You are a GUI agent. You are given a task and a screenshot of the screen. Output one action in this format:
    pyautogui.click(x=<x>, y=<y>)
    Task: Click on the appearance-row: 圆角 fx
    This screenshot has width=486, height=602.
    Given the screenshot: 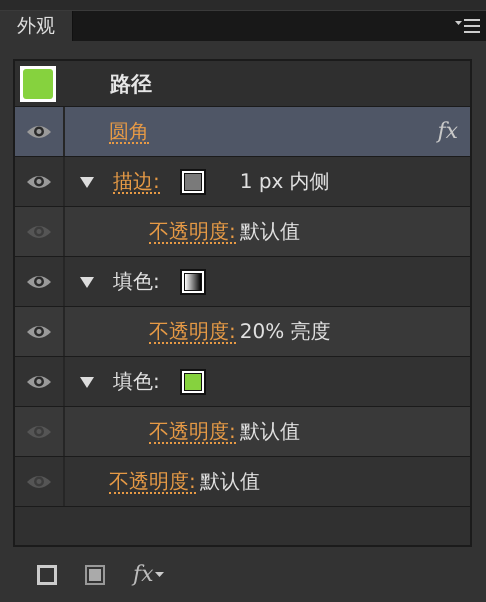 What is the action you would take?
    pyautogui.click(x=242, y=132)
    